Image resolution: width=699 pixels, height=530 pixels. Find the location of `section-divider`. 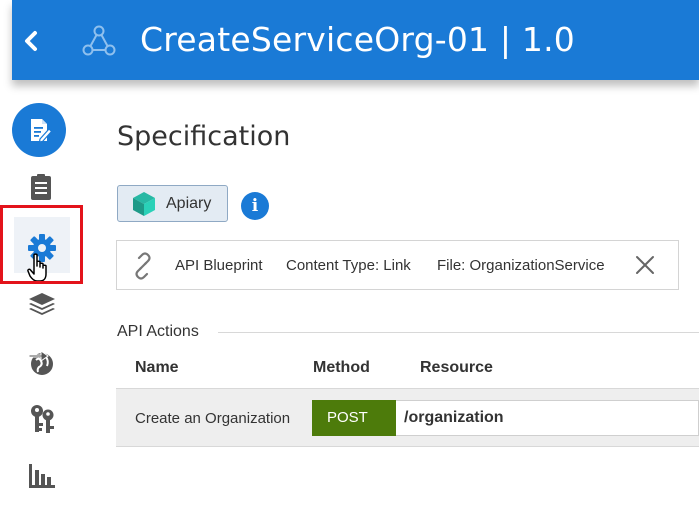

section-divider is located at coordinates (458, 332).